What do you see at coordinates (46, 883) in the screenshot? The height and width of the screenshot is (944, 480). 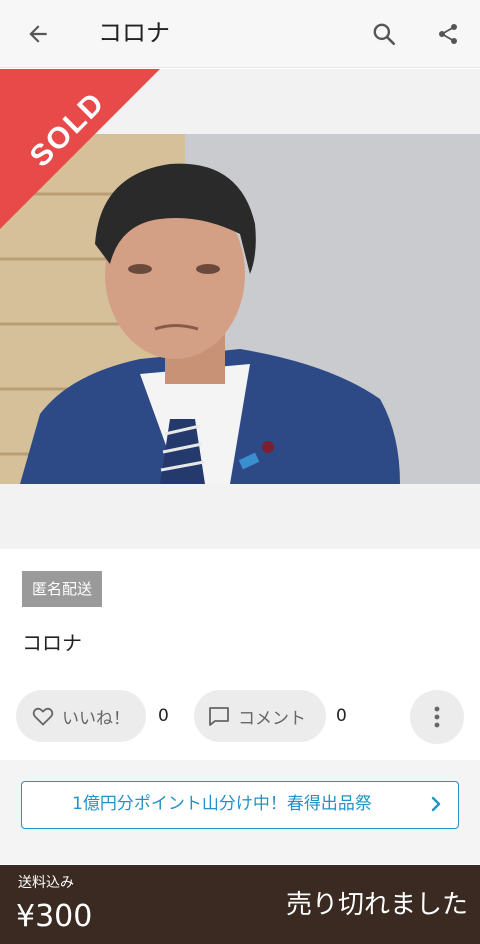 I see `shipping-included-label: 送料込み` at bounding box center [46, 883].